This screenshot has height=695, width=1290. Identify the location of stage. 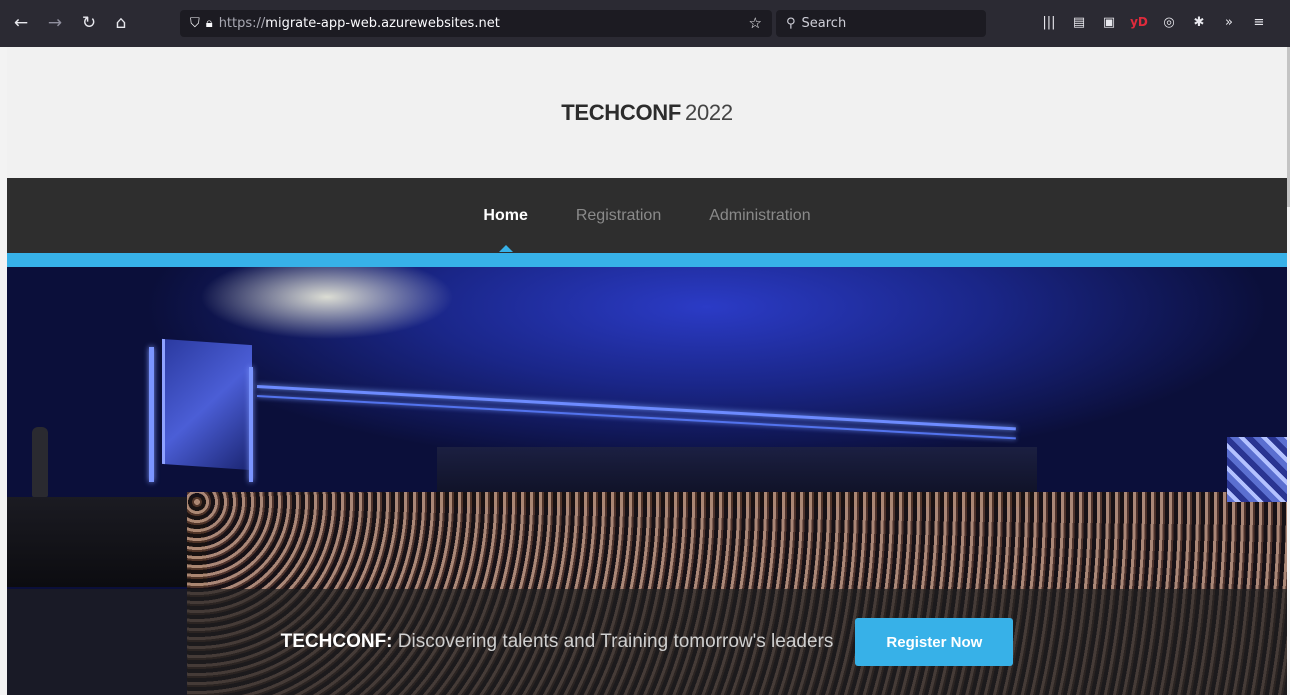
(107, 542).